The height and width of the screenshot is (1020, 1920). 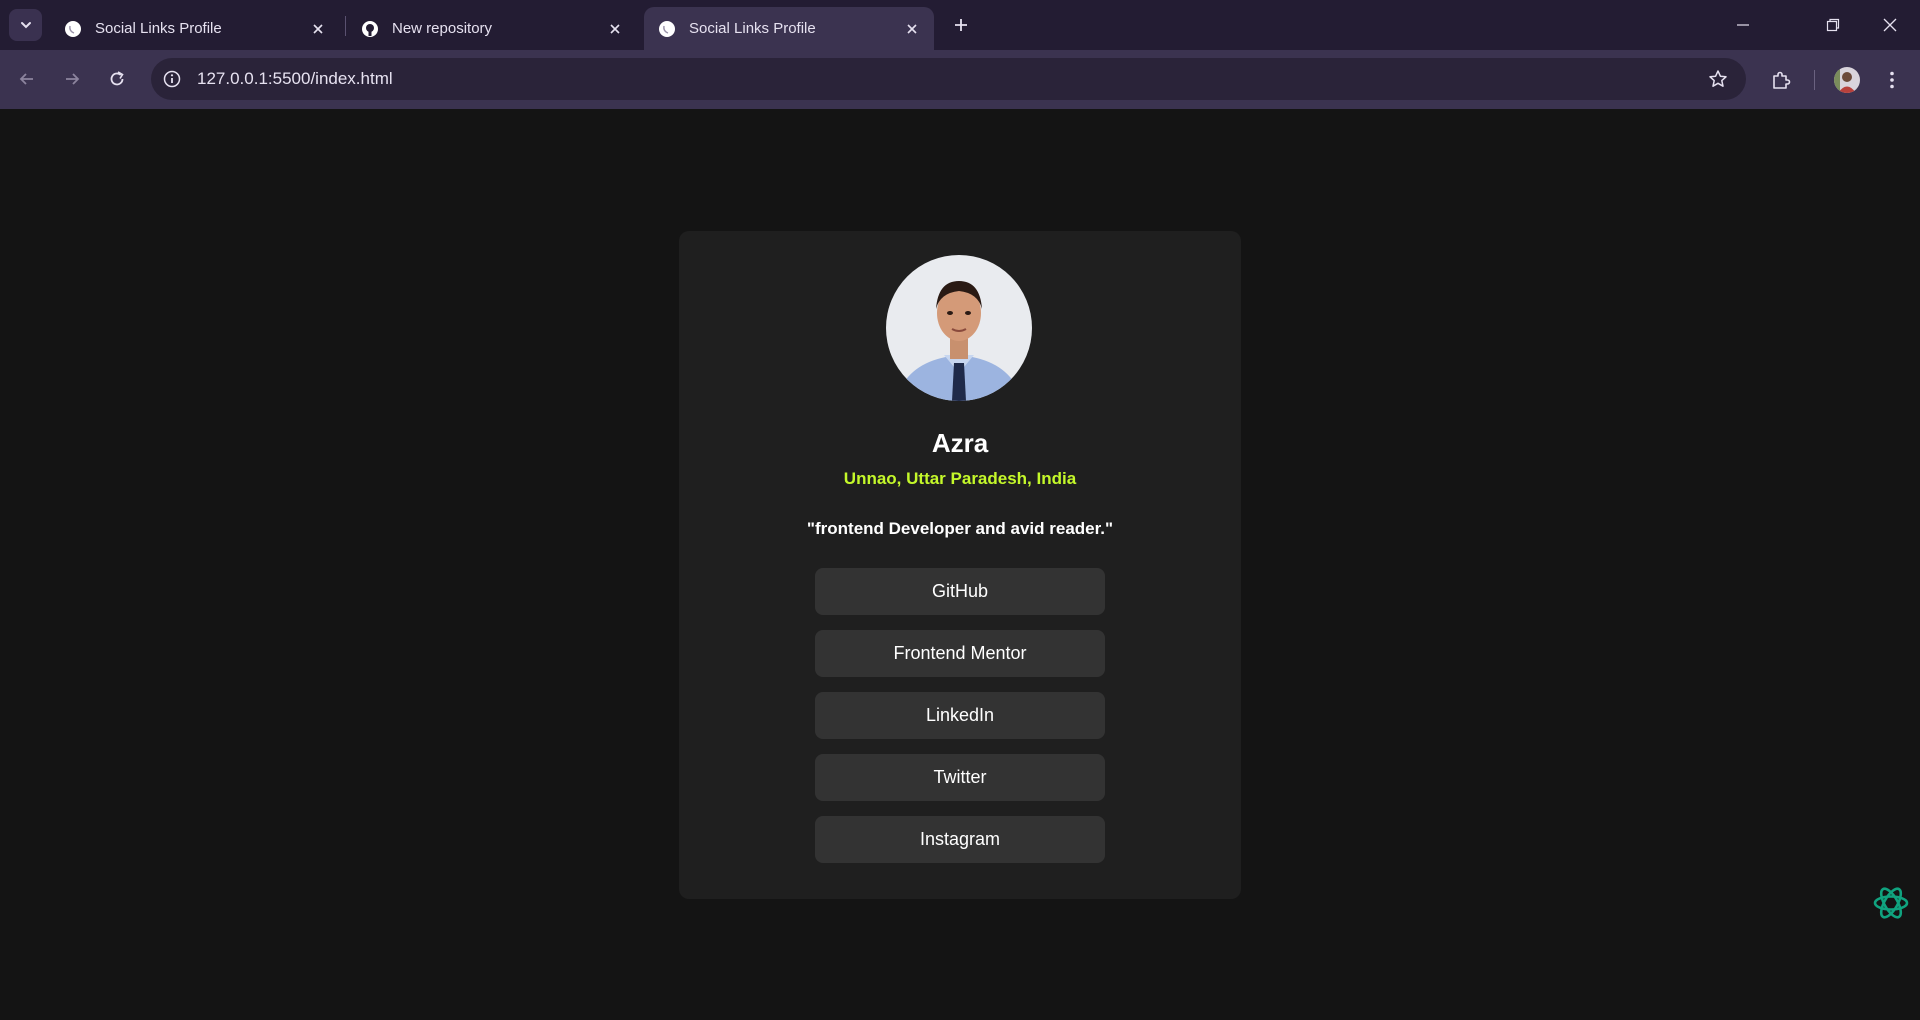 What do you see at coordinates (960, 443) in the screenshot?
I see `profile-name: Azra` at bounding box center [960, 443].